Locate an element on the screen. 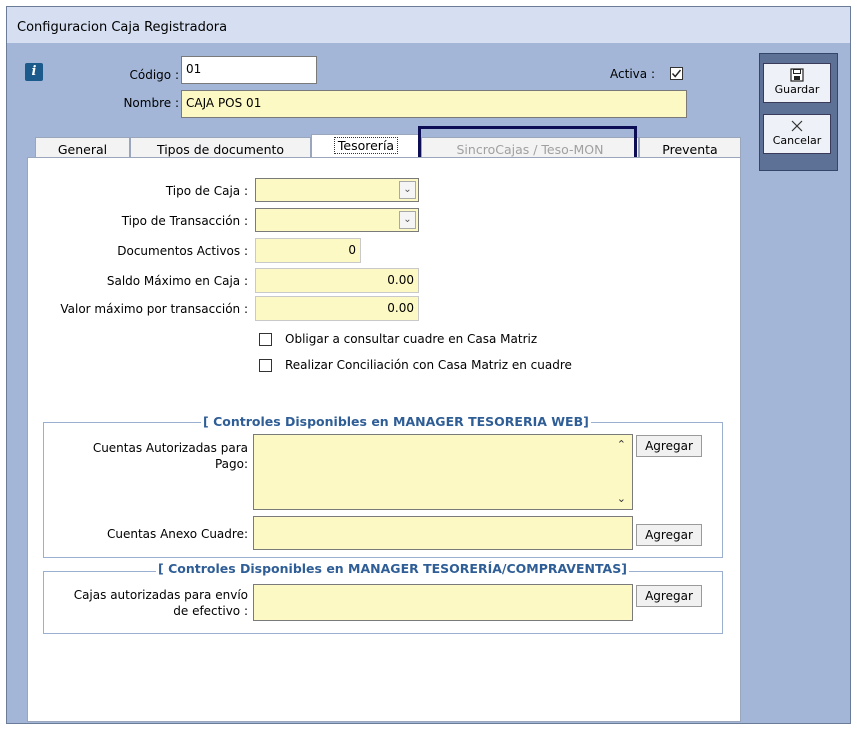 The image size is (857, 737). save-button-label: Guardar is located at coordinates (797, 89).